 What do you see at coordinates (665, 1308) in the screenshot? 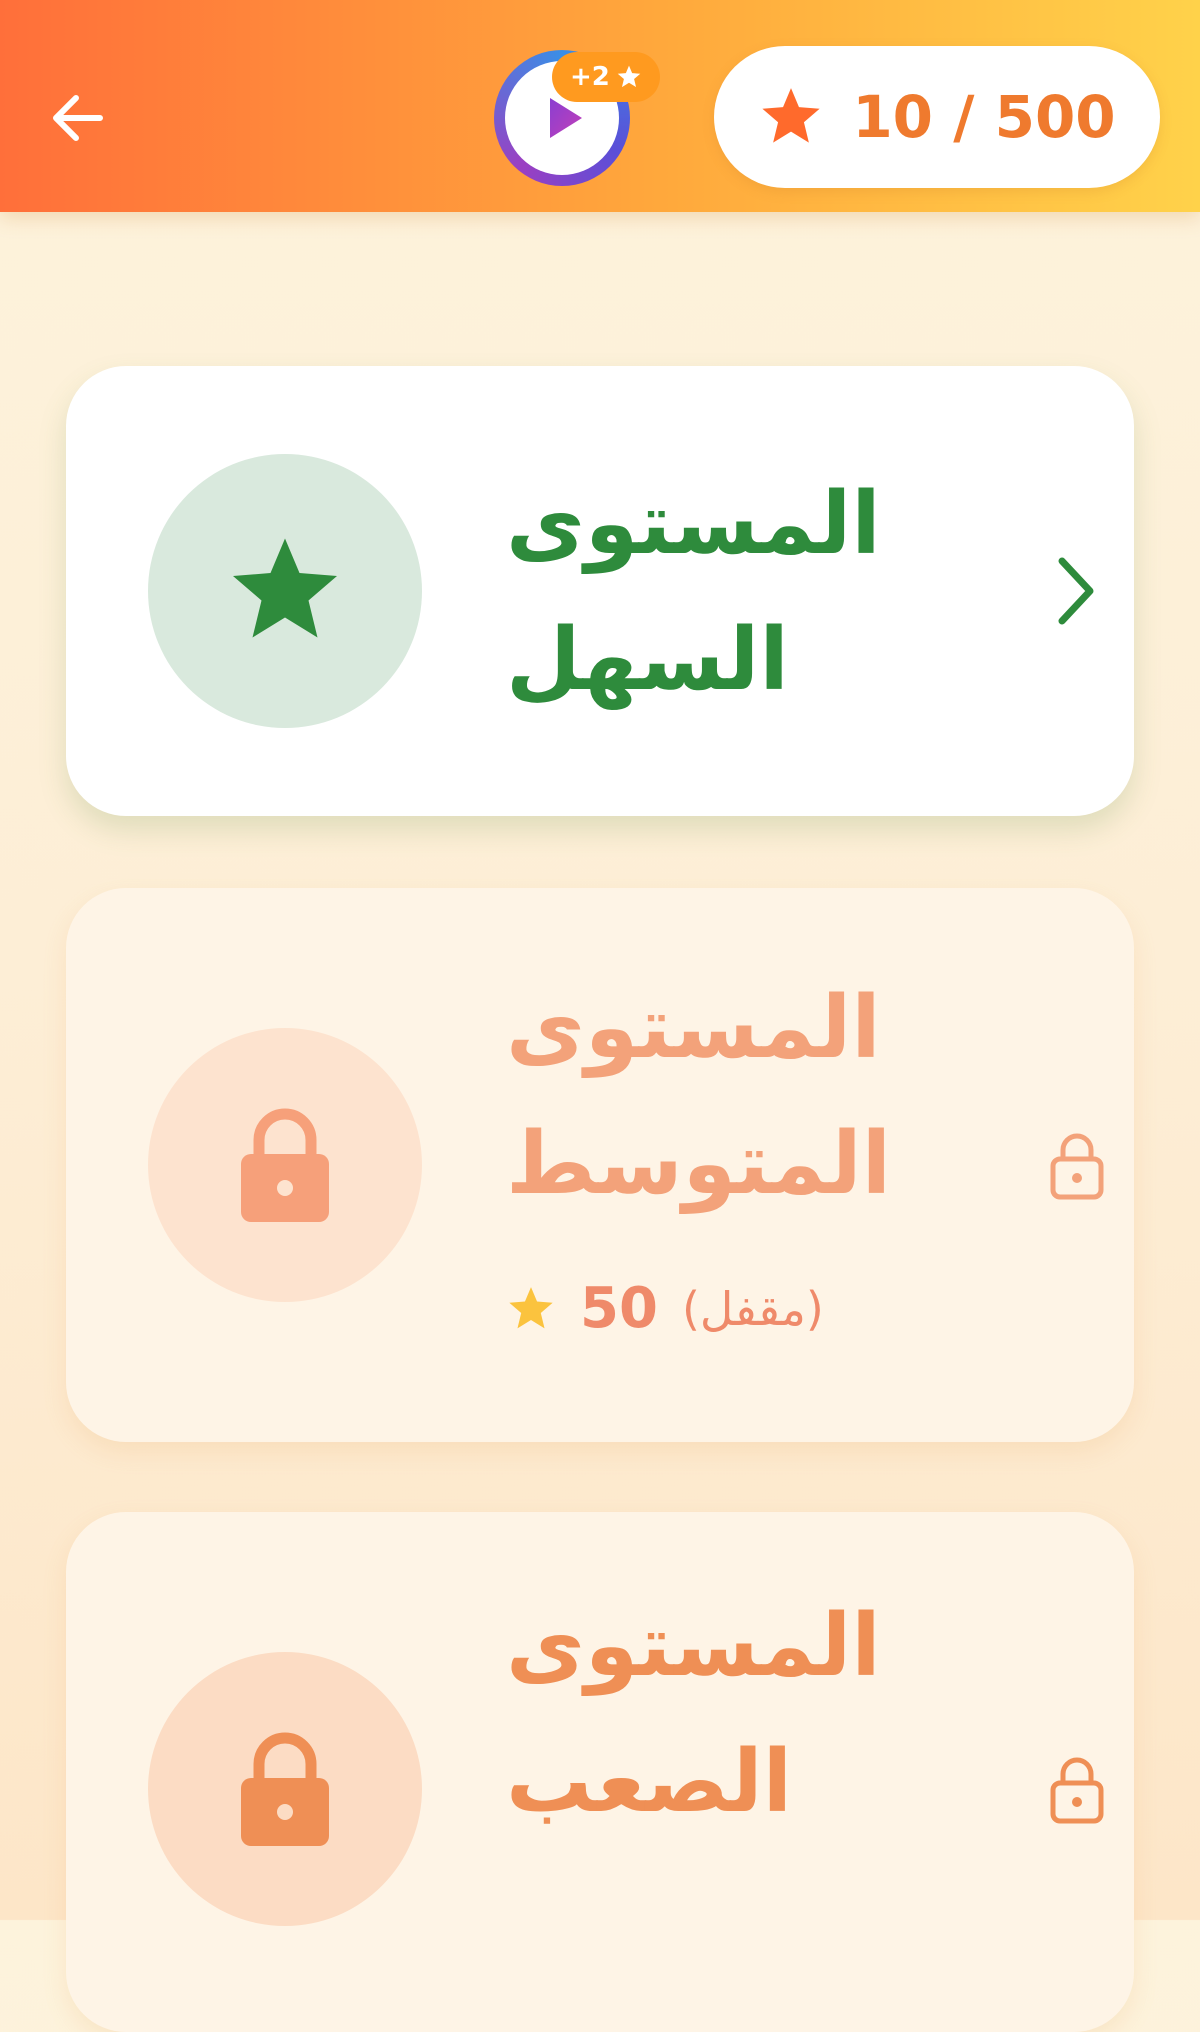
I see `unlock-requirement: 50 (مقفل)` at bounding box center [665, 1308].